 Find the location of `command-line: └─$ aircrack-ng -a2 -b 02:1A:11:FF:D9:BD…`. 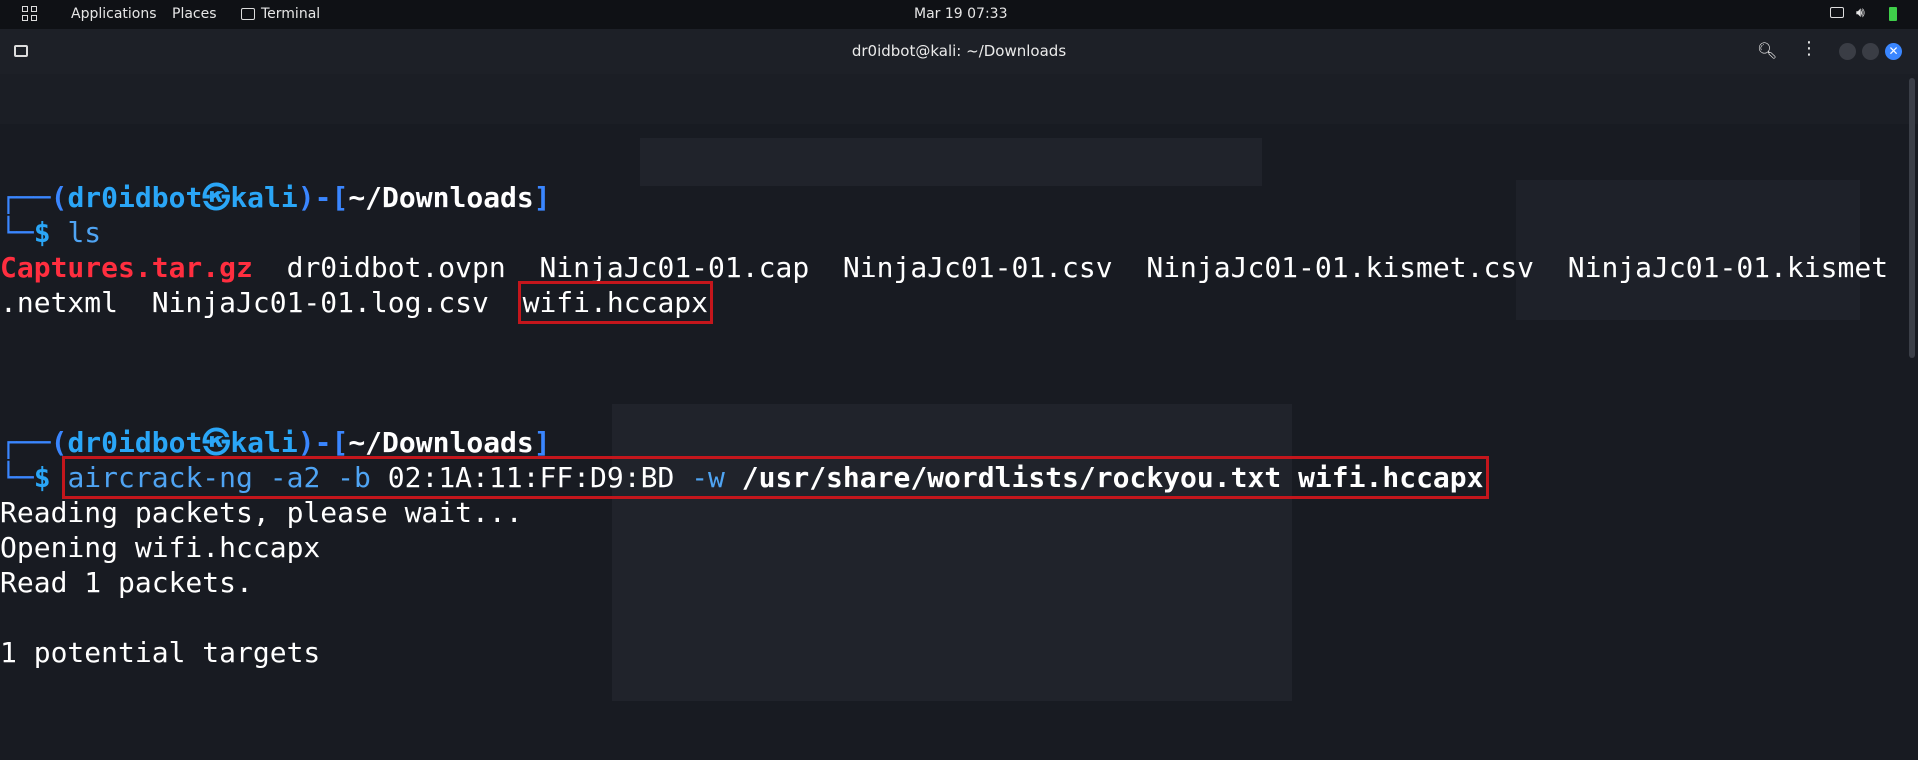

command-line: └─$ aircrack-ng -a2 -b 02:1A:11:FF:D9:BD… is located at coordinates (744, 477).